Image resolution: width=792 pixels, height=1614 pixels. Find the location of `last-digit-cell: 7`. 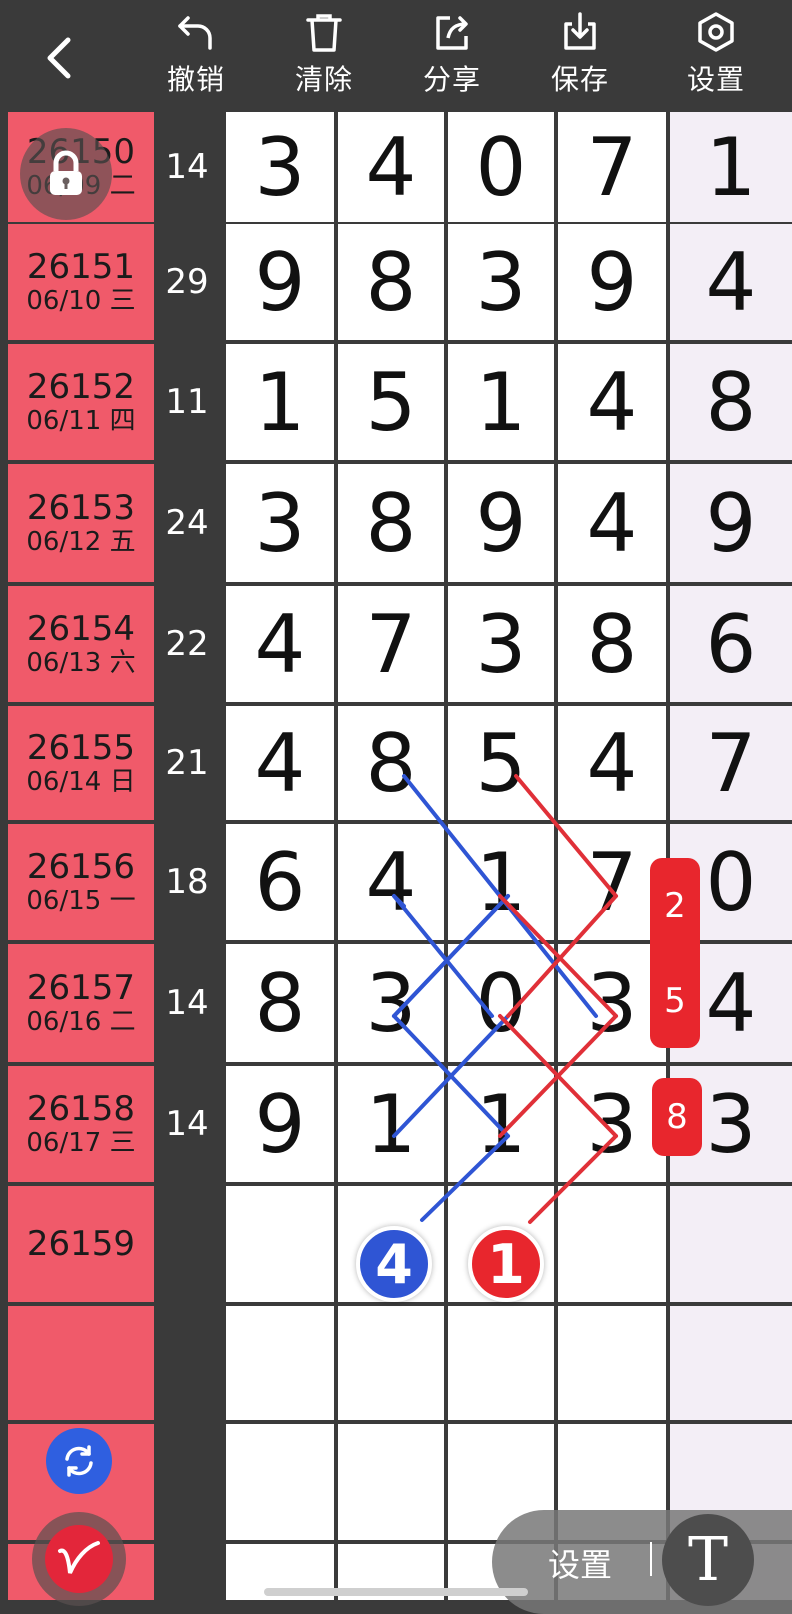

last-digit-cell: 7 is located at coordinates (731, 763).